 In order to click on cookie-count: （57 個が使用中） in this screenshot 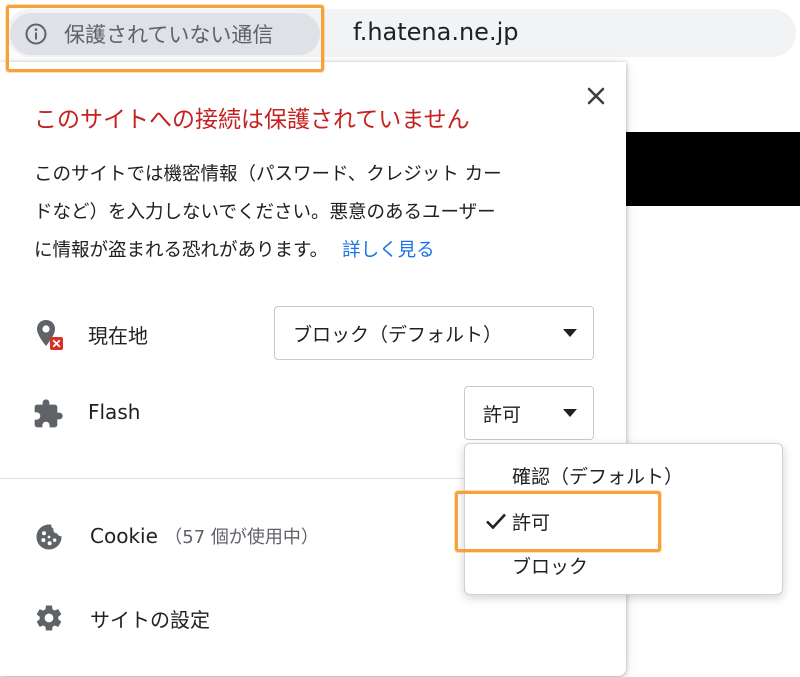, I will do `click(241, 537)`.